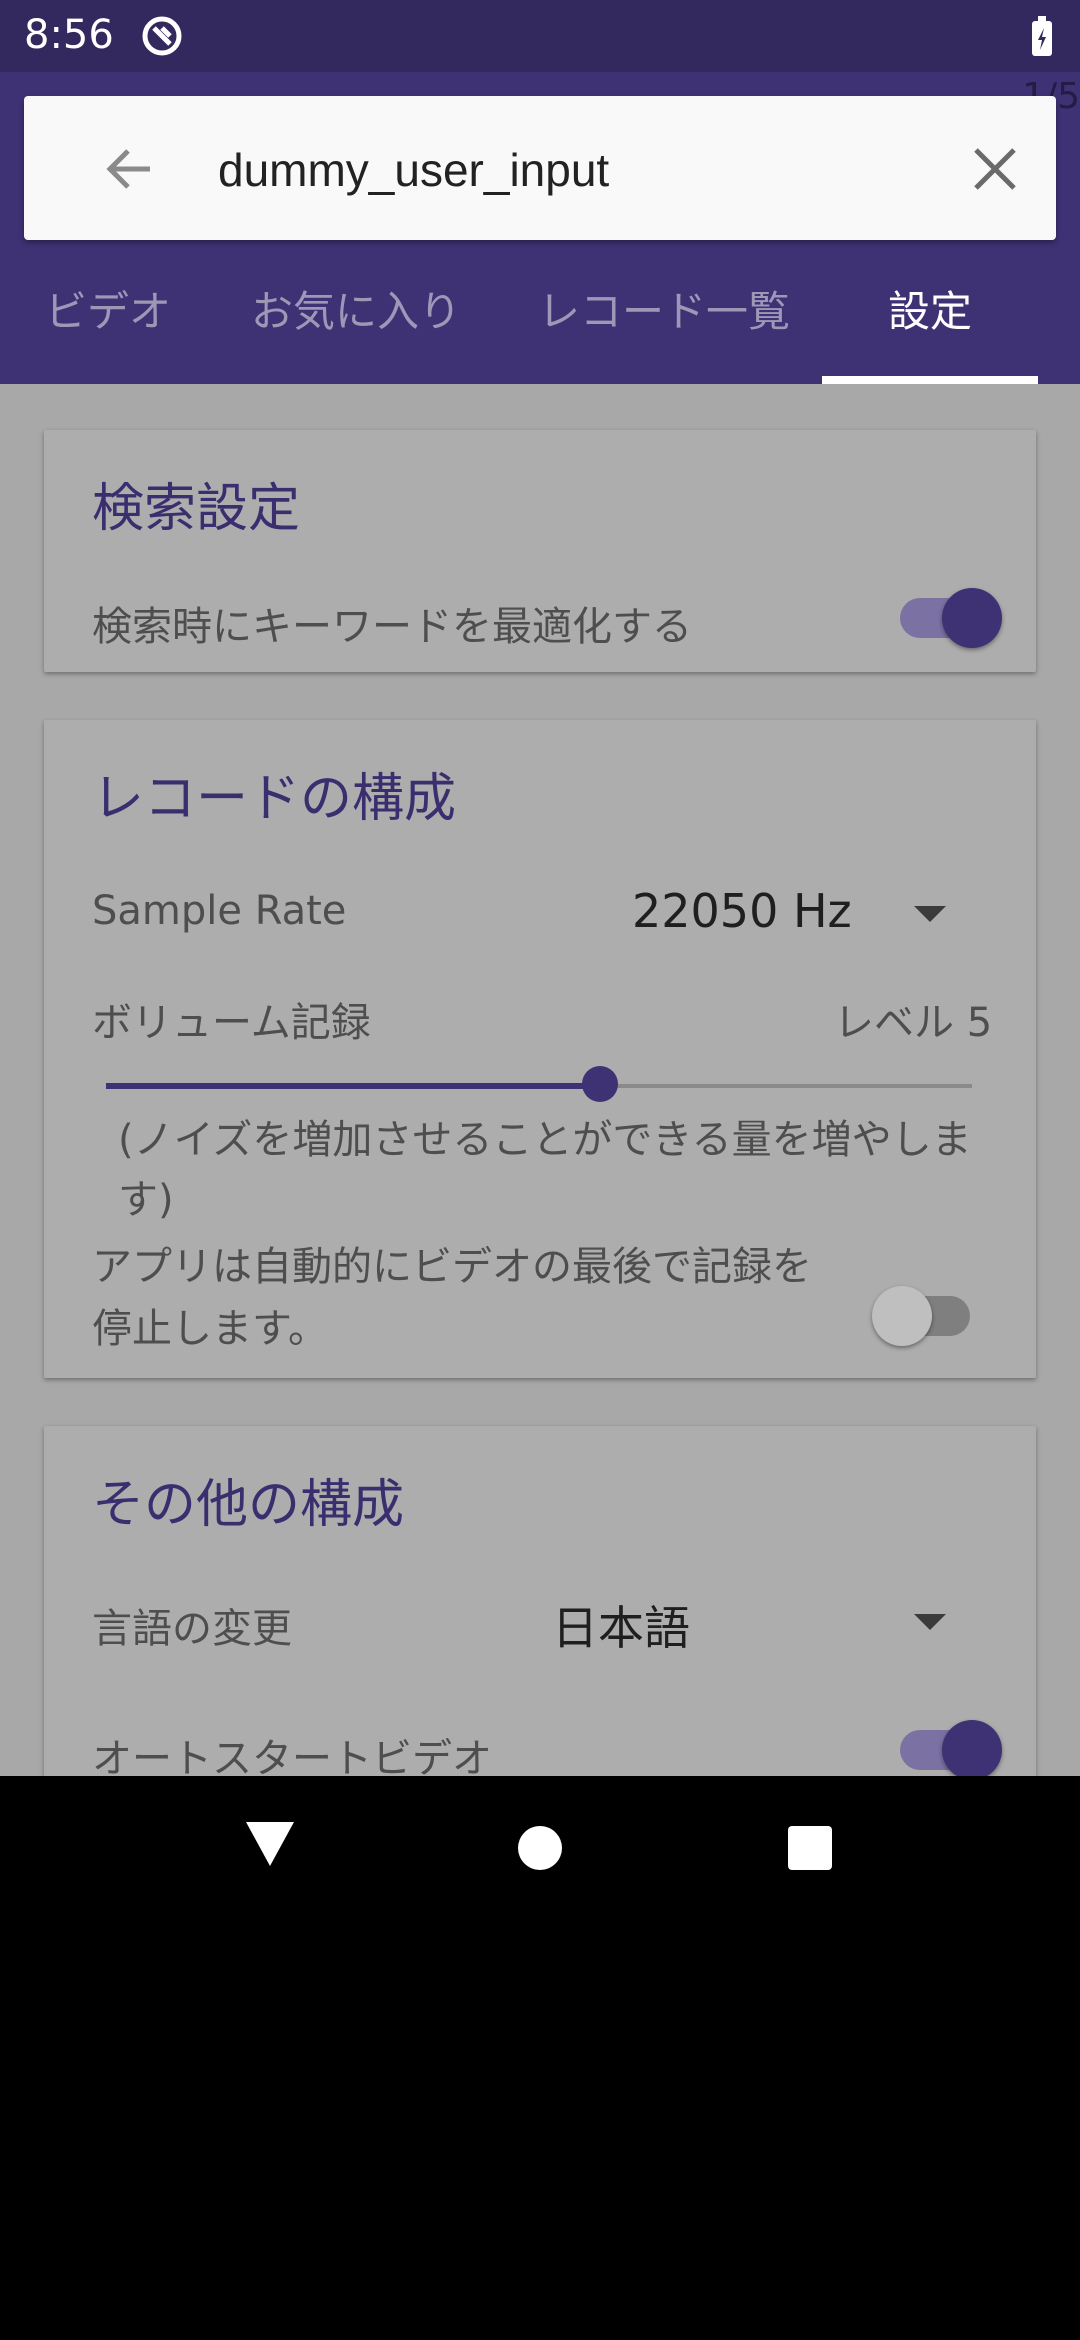 The image size is (1080, 2340). Describe the element at coordinates (353, 1086) in the screenshot. I see `slider-fill` at that location.